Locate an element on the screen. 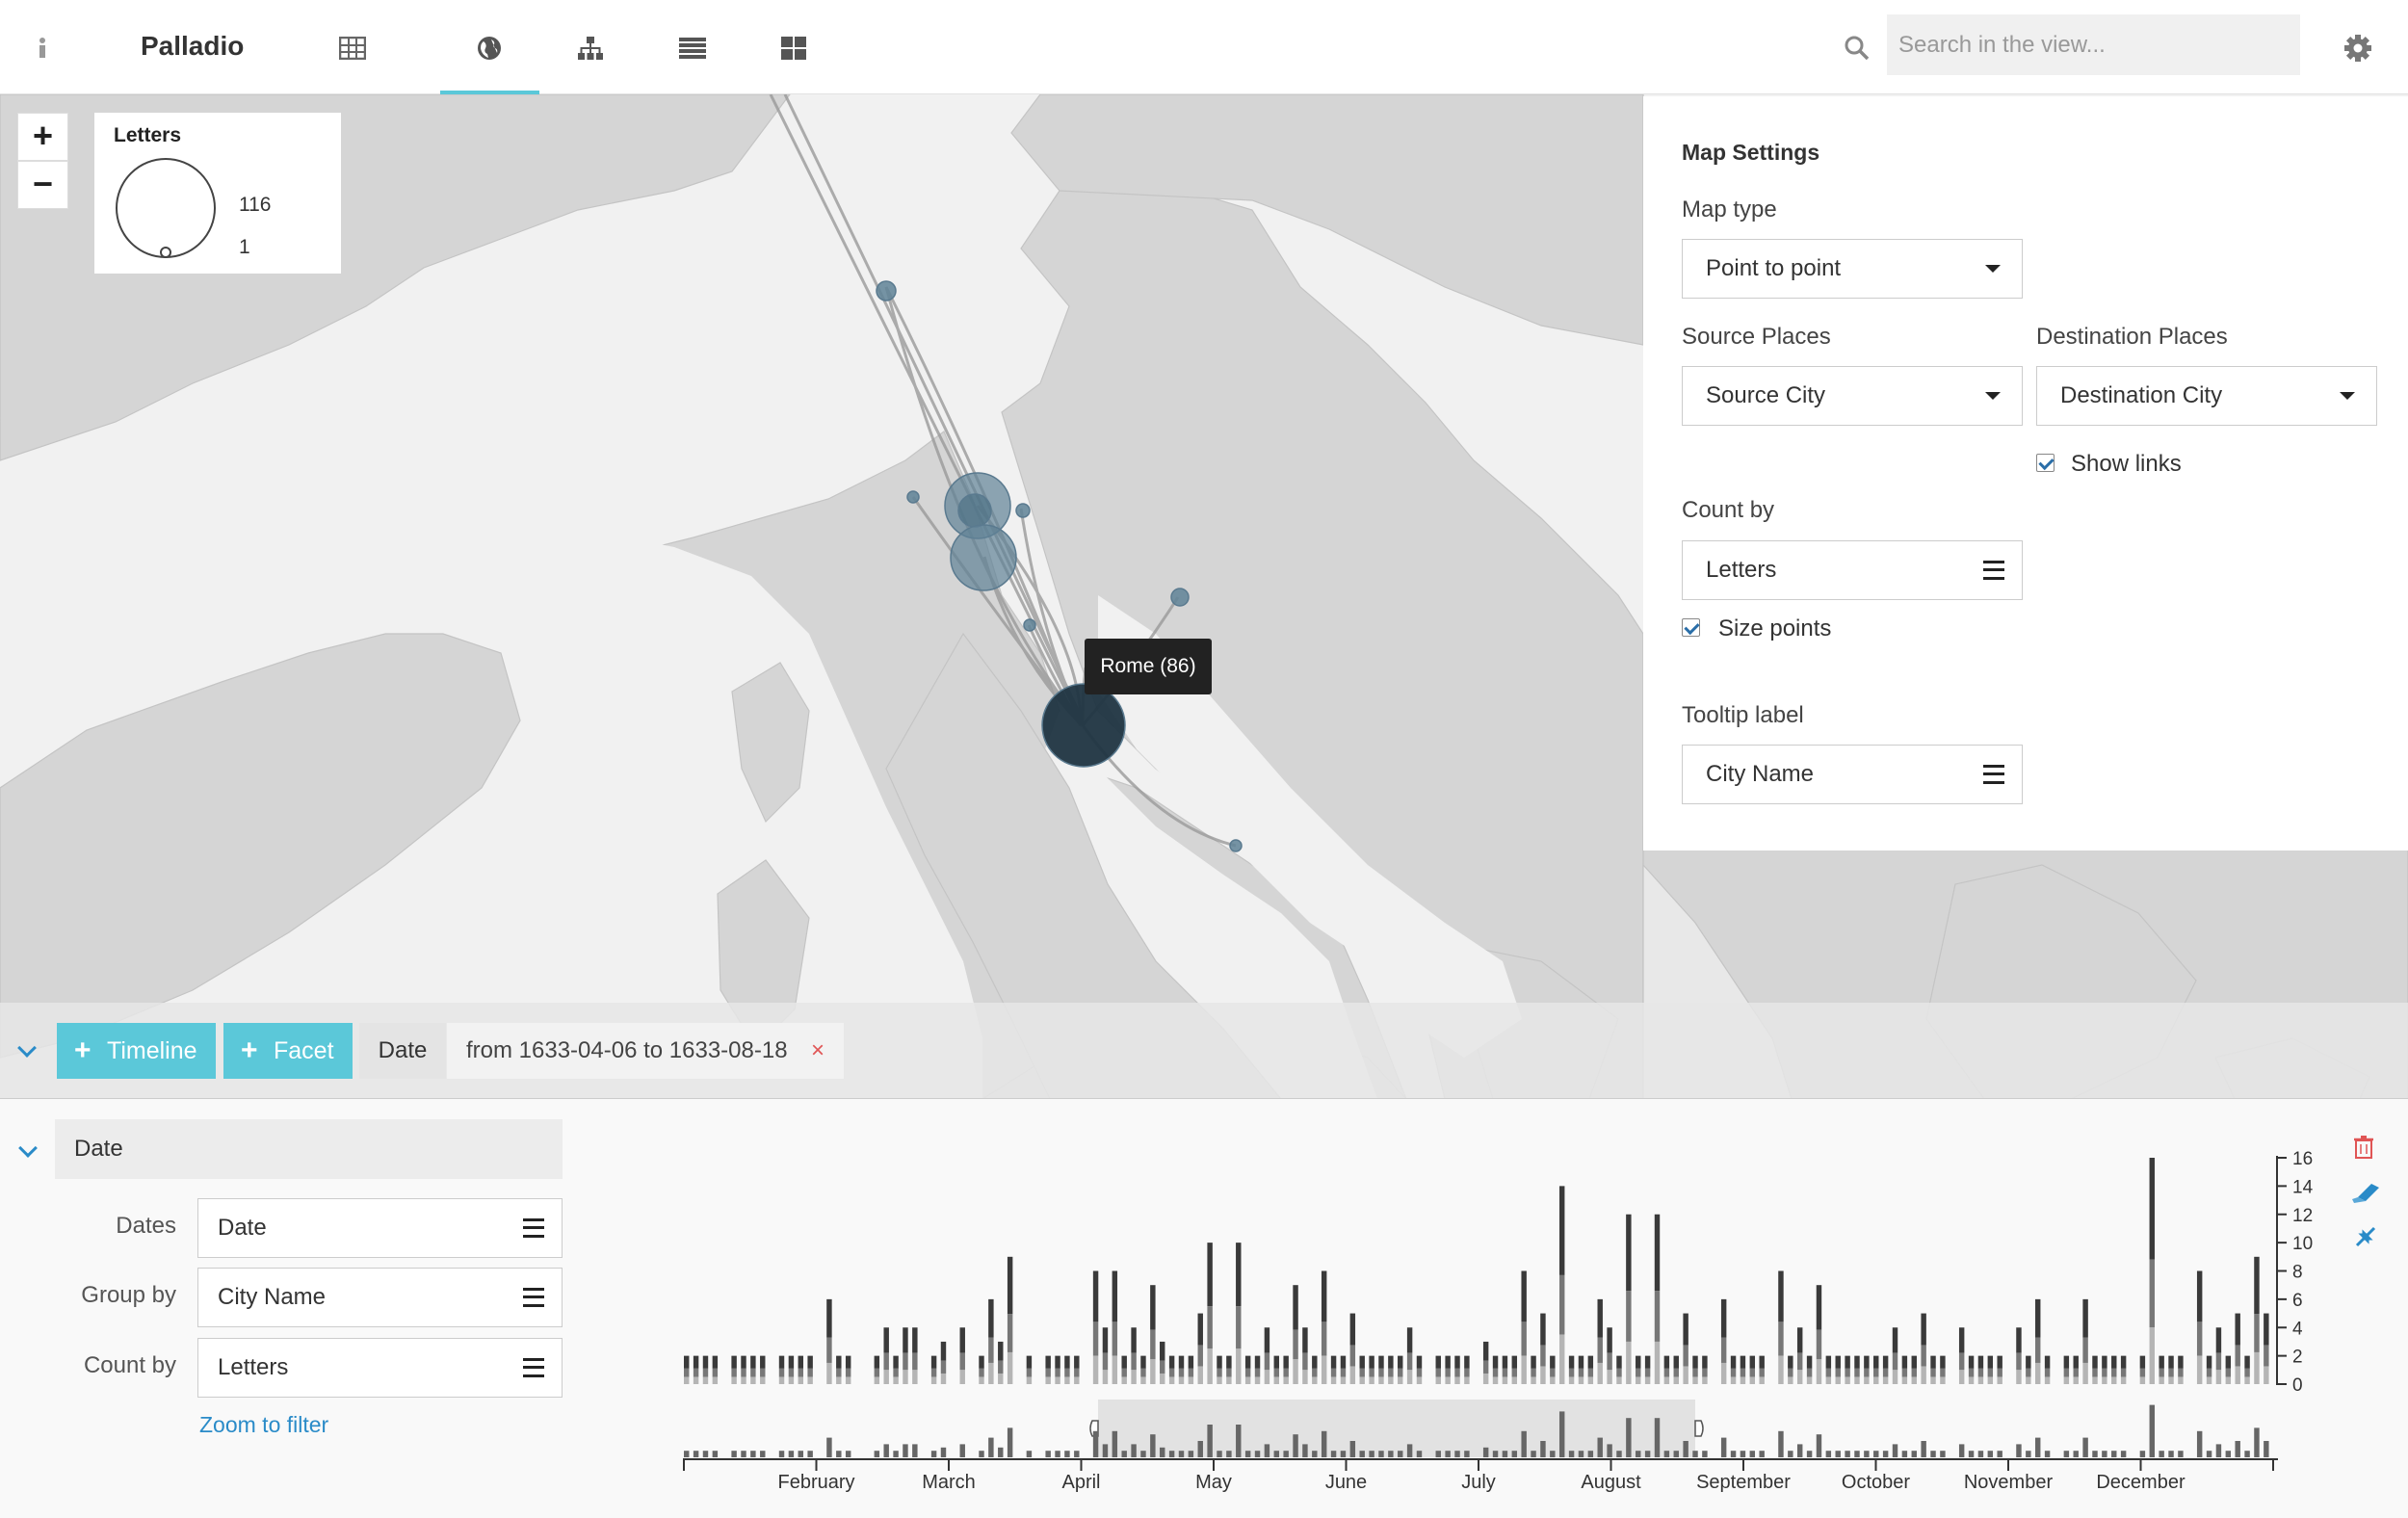  zoom-to-filter-link: Zoom to filter is located at coordinates (263, 1425).